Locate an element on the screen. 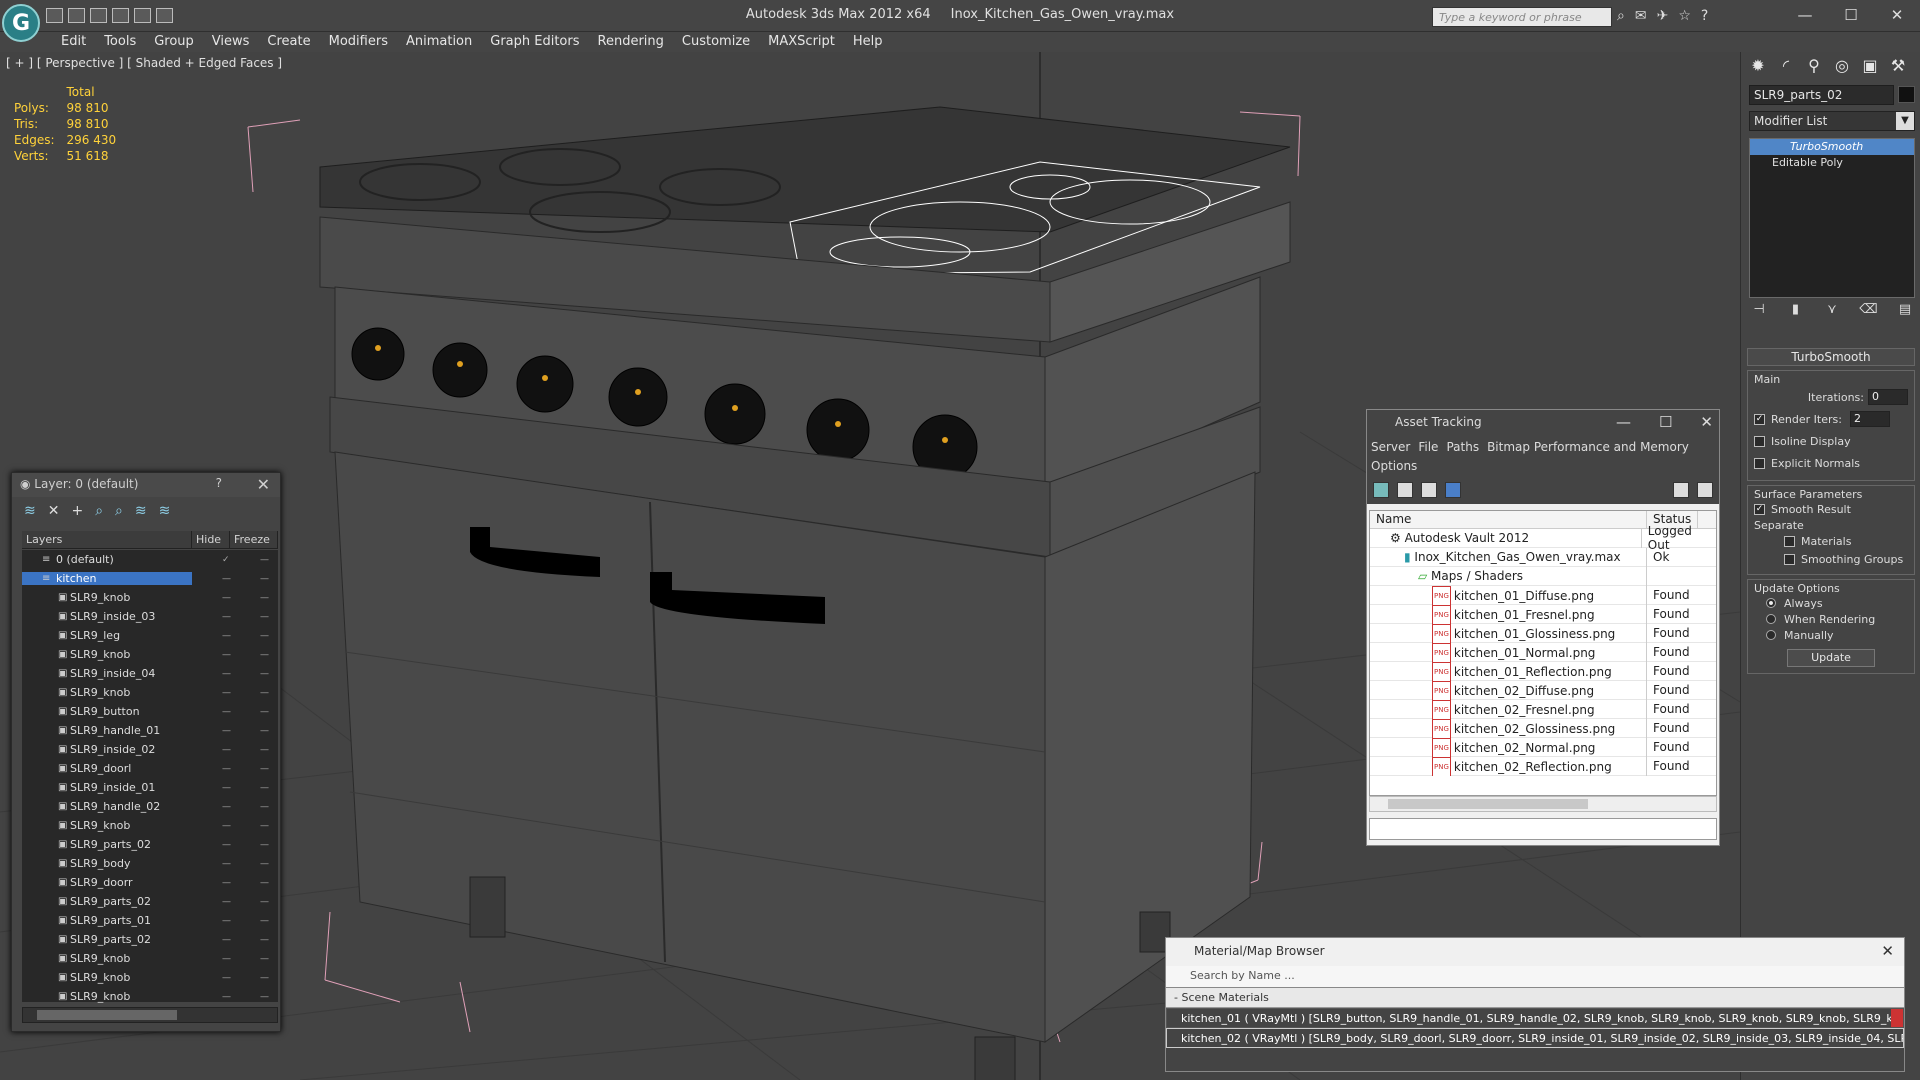  undo-icon is located at coordinates (142, 15).